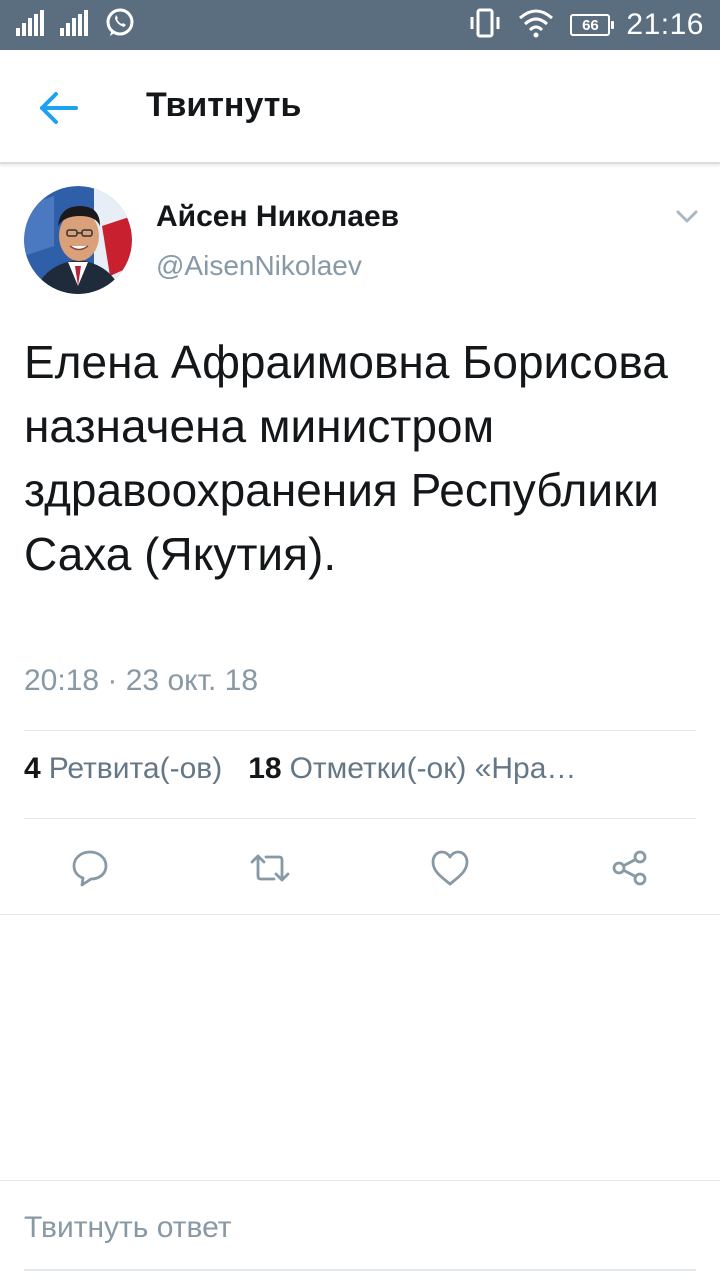 This screenshot has width=720, height=1281. I want to click on author-name: Айсен Николаев, so click(277, 217).